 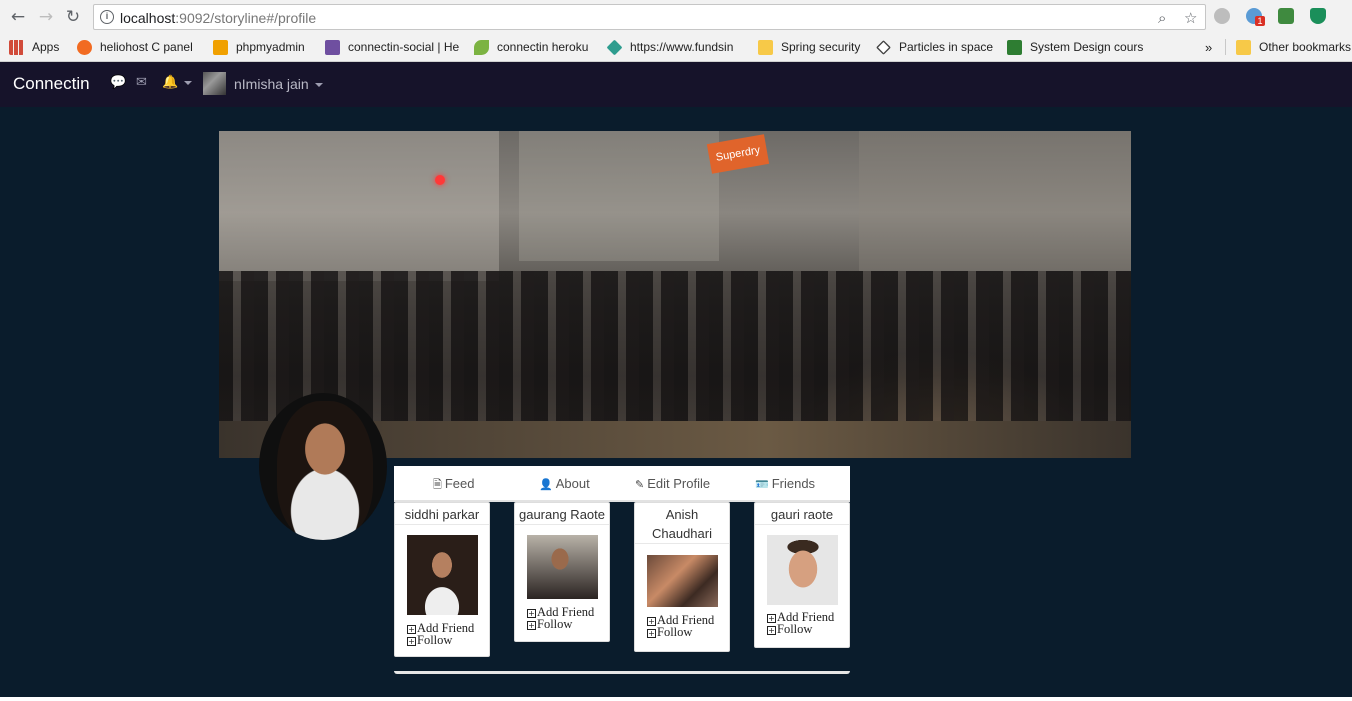 What do you see at coordinates (454, 485) in the screenshot?
I see `tab-feed: 🗎 Feed` at bounding box center [454, 485].